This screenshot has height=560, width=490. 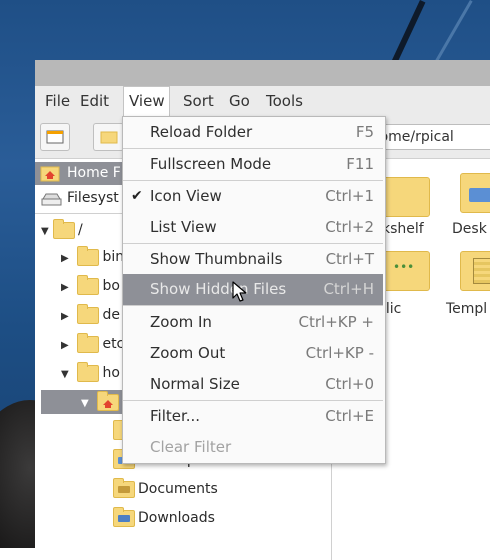 What do you see at coordinates (93, 198) in the screenshot?
I see `place-filesystem-label: Filesyst` at bounding box center [93, 198].